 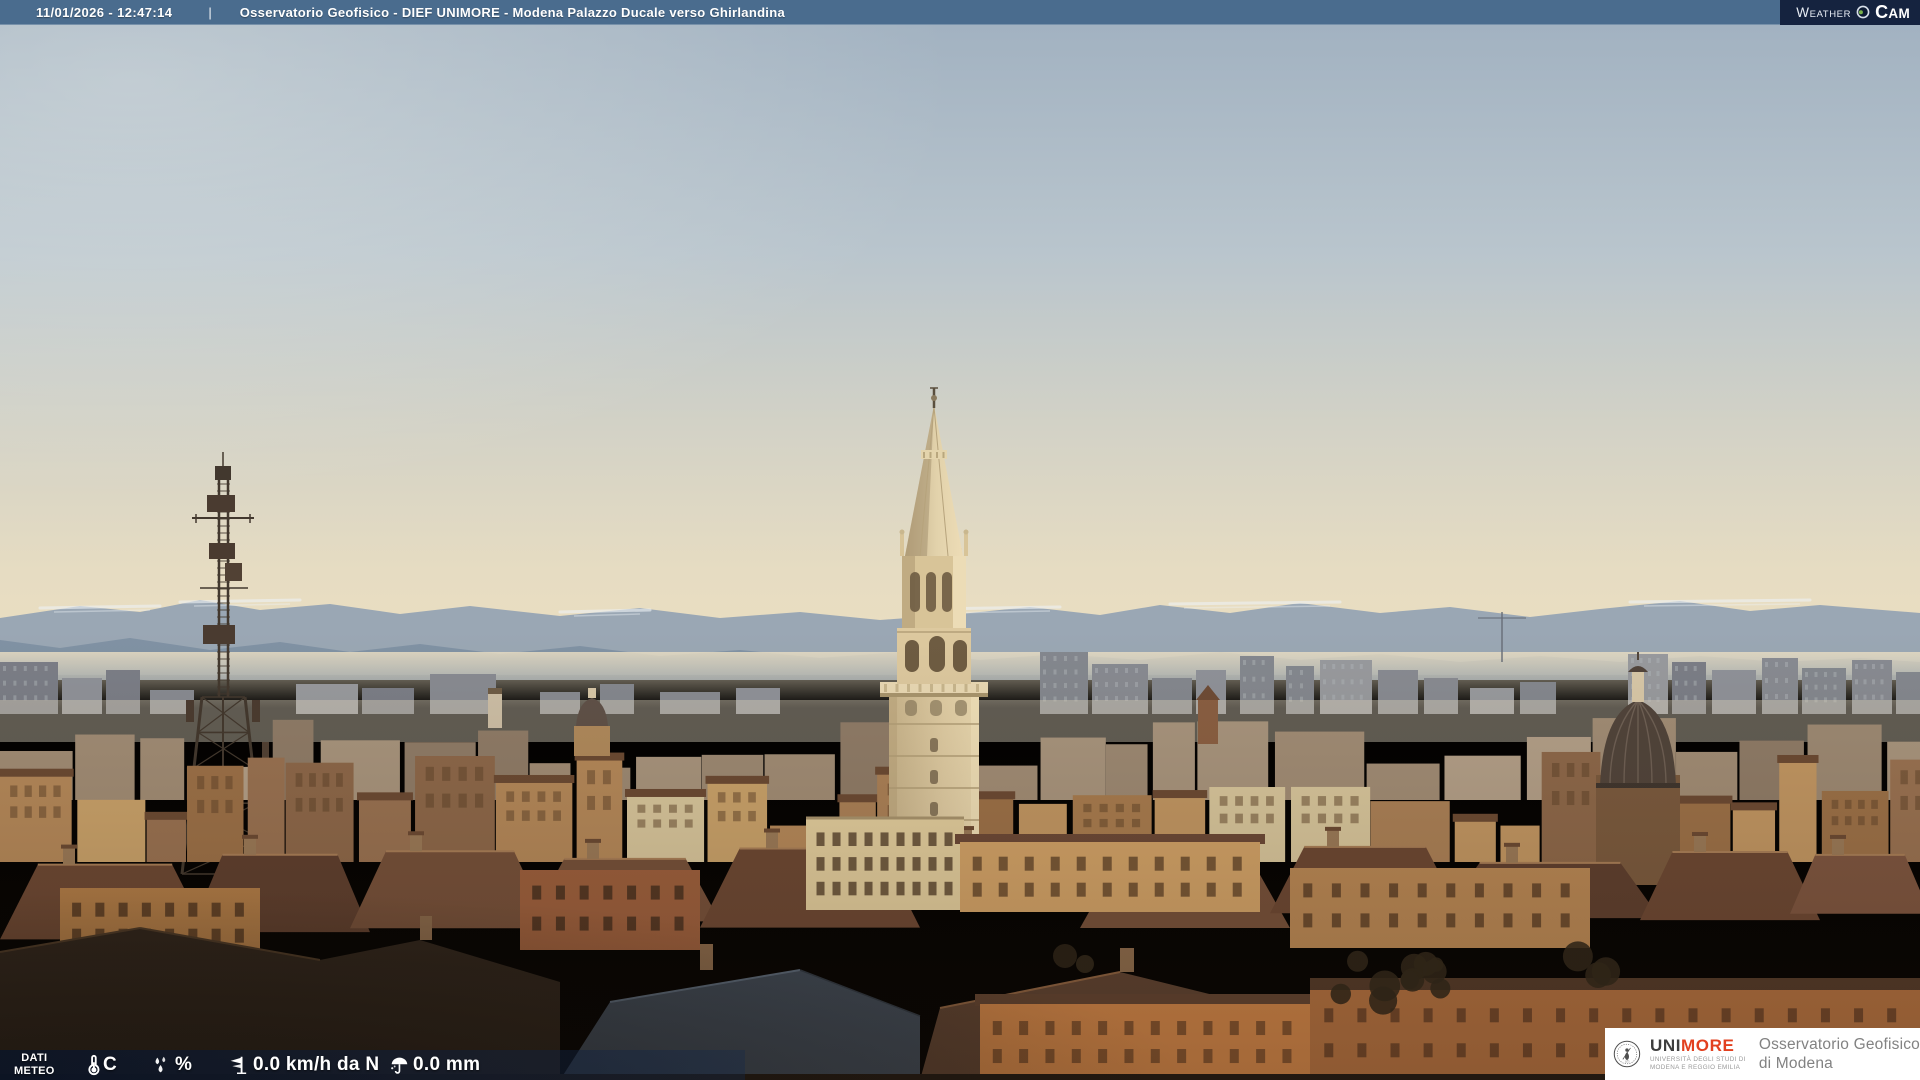 What do you see at coordinates (34, 1064) in the screenshot?
I see `dati-meteo-label: DATI METEO` at bounding box center [34, 1064].